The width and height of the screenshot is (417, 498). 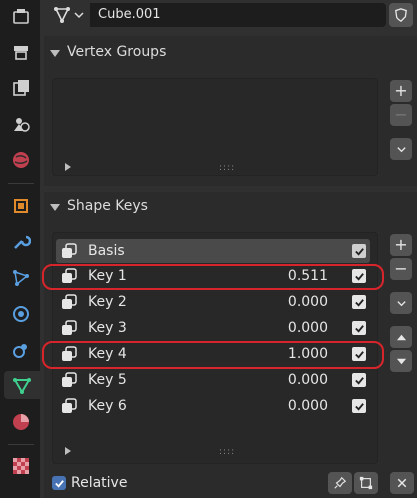 I want to click on data-icon, so click(x=22, y=385).